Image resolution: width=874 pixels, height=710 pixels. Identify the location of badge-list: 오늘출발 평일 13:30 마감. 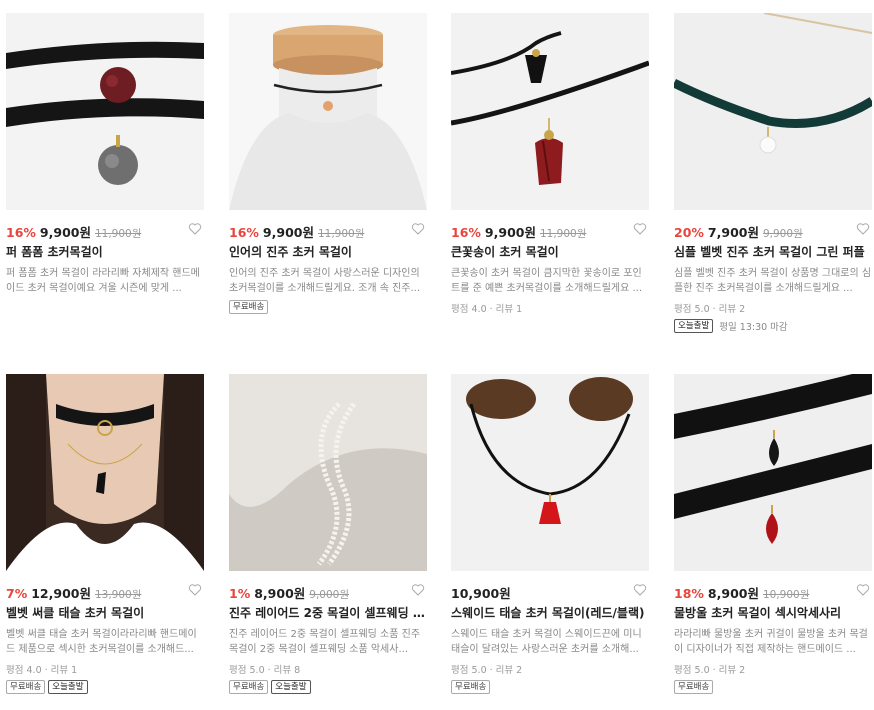
(773, 326).